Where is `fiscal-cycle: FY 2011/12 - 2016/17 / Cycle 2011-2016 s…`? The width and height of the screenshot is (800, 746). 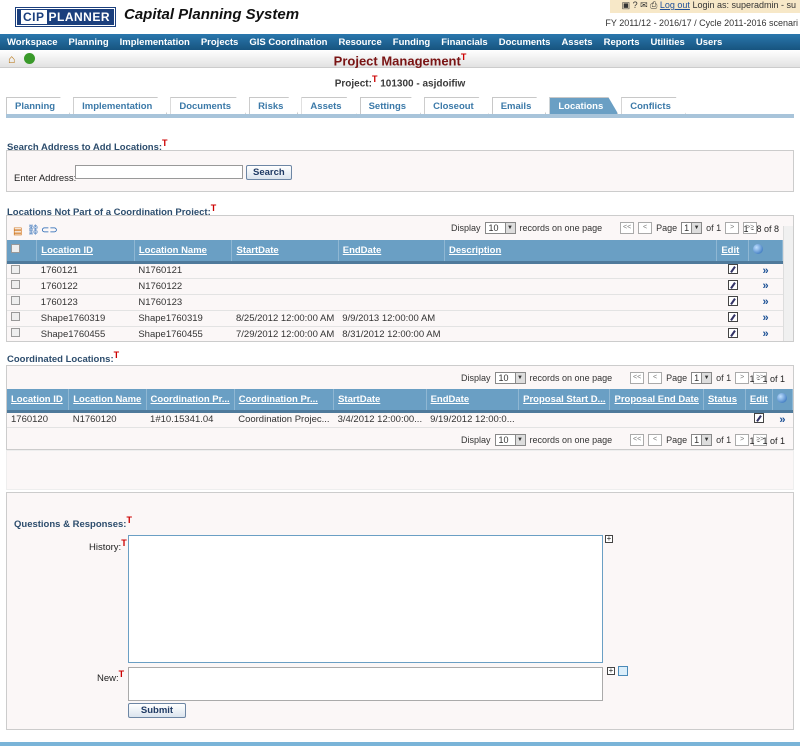 fiscal-cycle: FY 2011/12 - 2016/17 / Cycle 2011-2016 s… is located at coordinates (701, 23).